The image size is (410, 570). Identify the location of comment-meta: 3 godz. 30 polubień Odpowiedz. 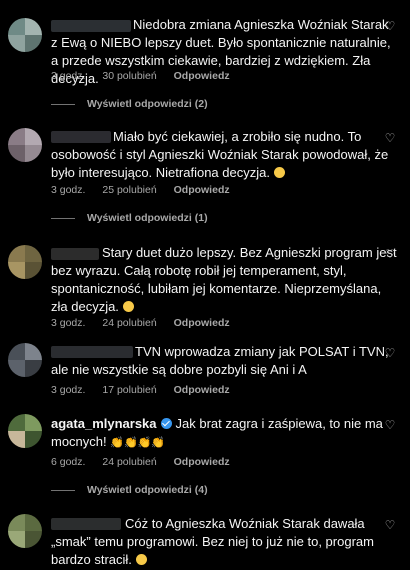
(147, 76).